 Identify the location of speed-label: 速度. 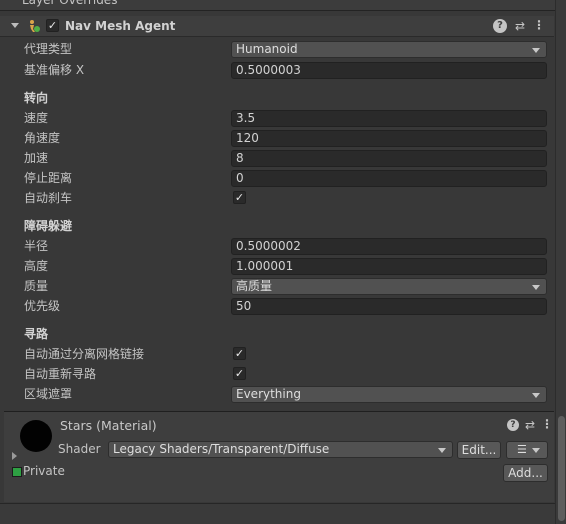
(36, 118).